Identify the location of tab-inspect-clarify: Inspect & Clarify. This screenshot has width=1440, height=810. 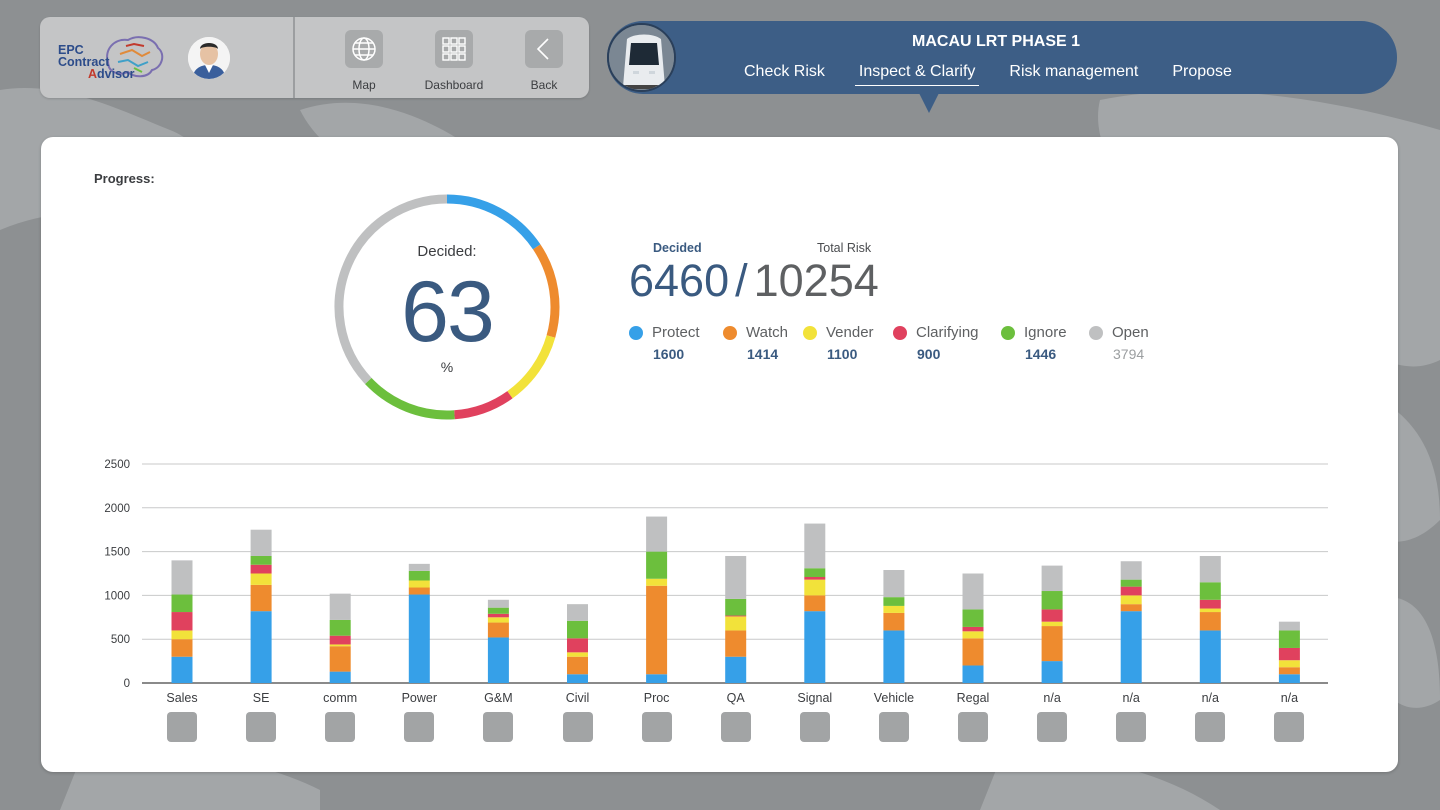
(917, 74).